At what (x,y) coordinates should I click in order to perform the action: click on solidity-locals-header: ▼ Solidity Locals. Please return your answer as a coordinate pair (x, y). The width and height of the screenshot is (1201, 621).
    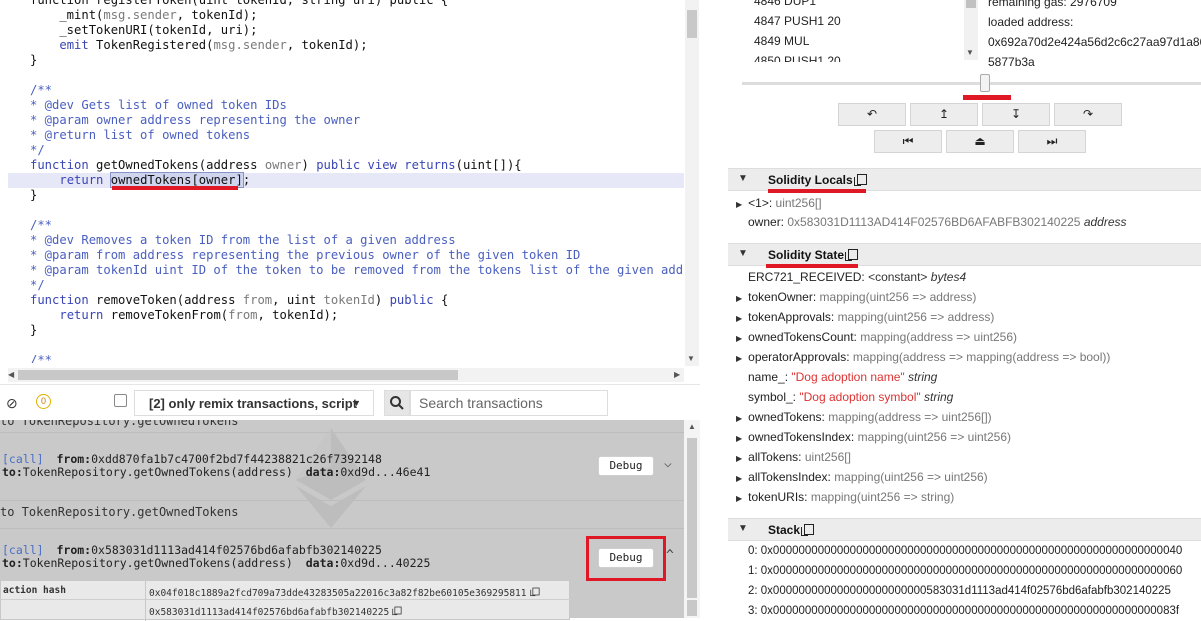
    Looking at the image, I should click on (964, 179).